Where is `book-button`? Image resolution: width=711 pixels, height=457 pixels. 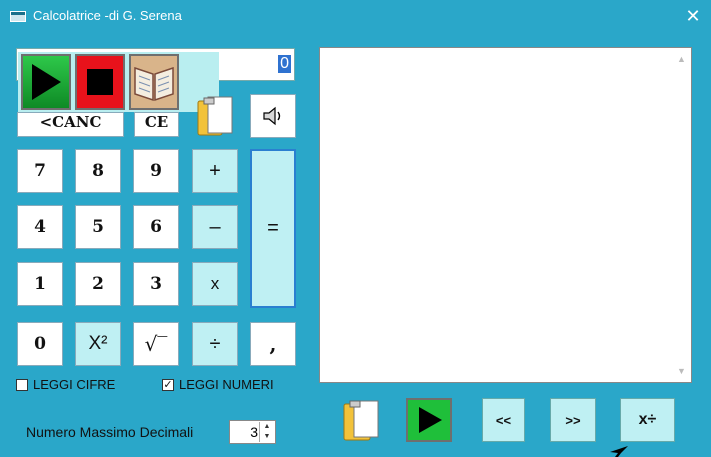 book-button is located at coordinates (154, 82).